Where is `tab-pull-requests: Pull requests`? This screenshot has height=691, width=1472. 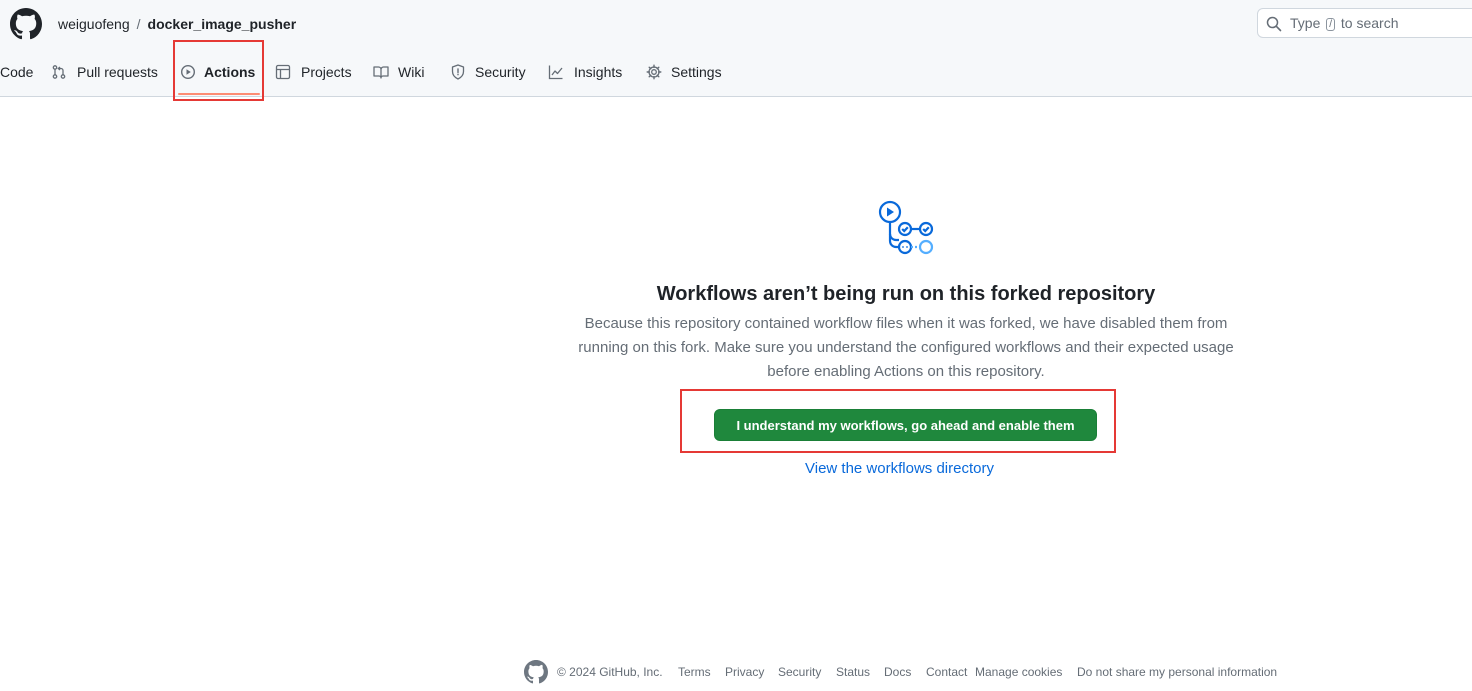 tab-pull-requests: Pull requests is located at coordinates (106, 72).